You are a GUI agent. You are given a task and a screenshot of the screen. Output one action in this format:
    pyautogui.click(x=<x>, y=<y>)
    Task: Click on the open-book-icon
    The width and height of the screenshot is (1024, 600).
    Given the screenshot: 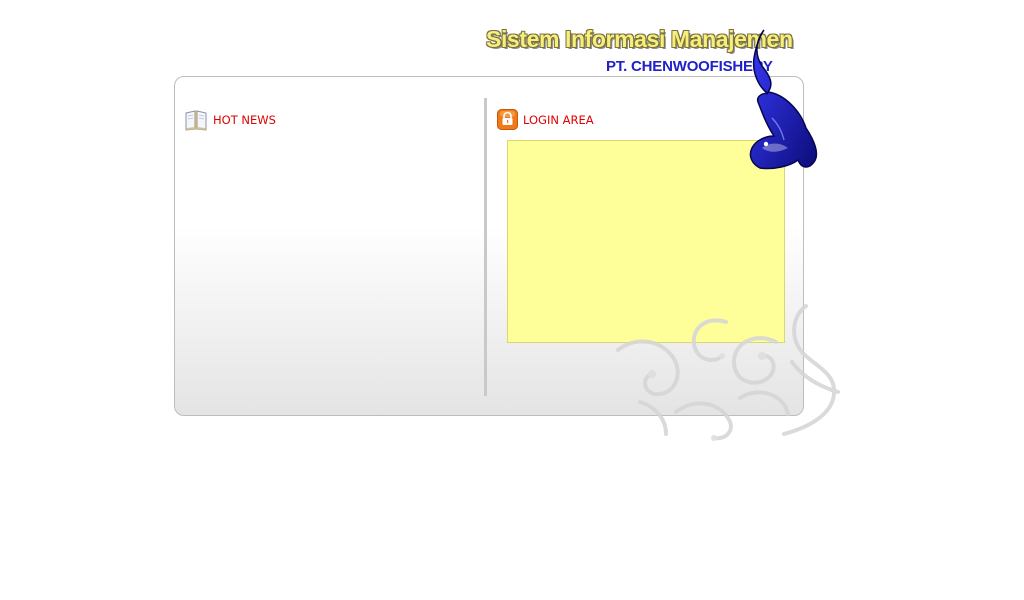 What is the action you would take?
    pyautogui.click(x=196, y=120)
    